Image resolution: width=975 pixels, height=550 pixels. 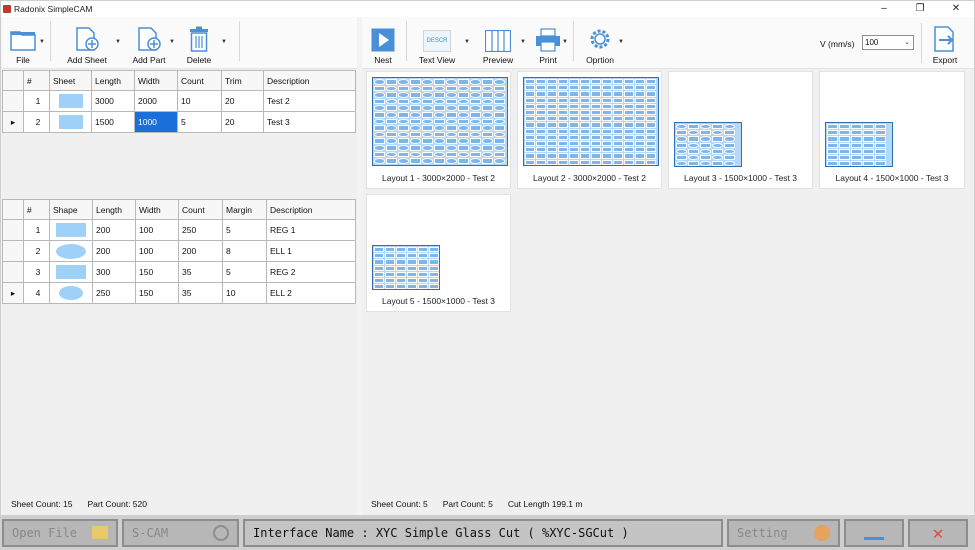 I want to click on print-button: Print ▼, so click(x=551, y=41).